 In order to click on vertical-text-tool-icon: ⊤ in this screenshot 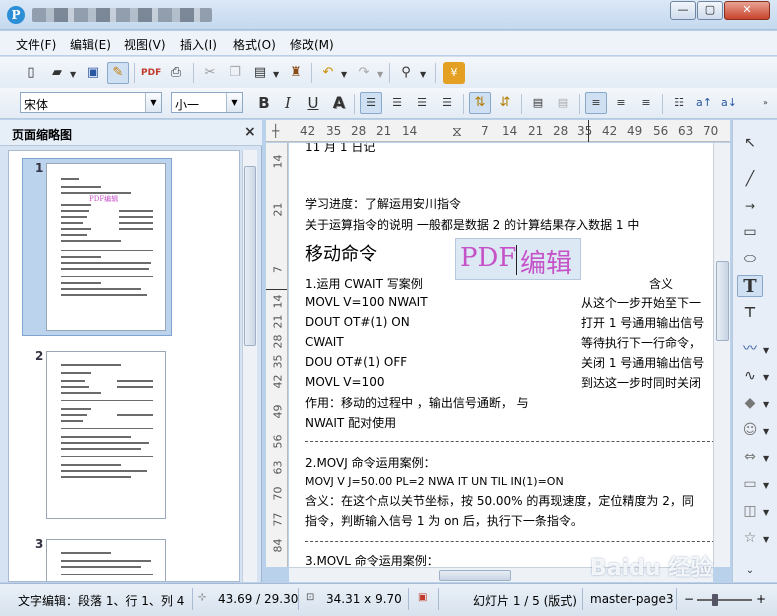, I will do `click(750, 313)`.